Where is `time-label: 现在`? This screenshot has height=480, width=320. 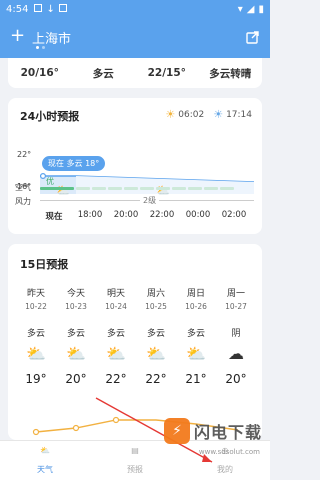 time-label: 现在 is located at coordinates (54, 217).